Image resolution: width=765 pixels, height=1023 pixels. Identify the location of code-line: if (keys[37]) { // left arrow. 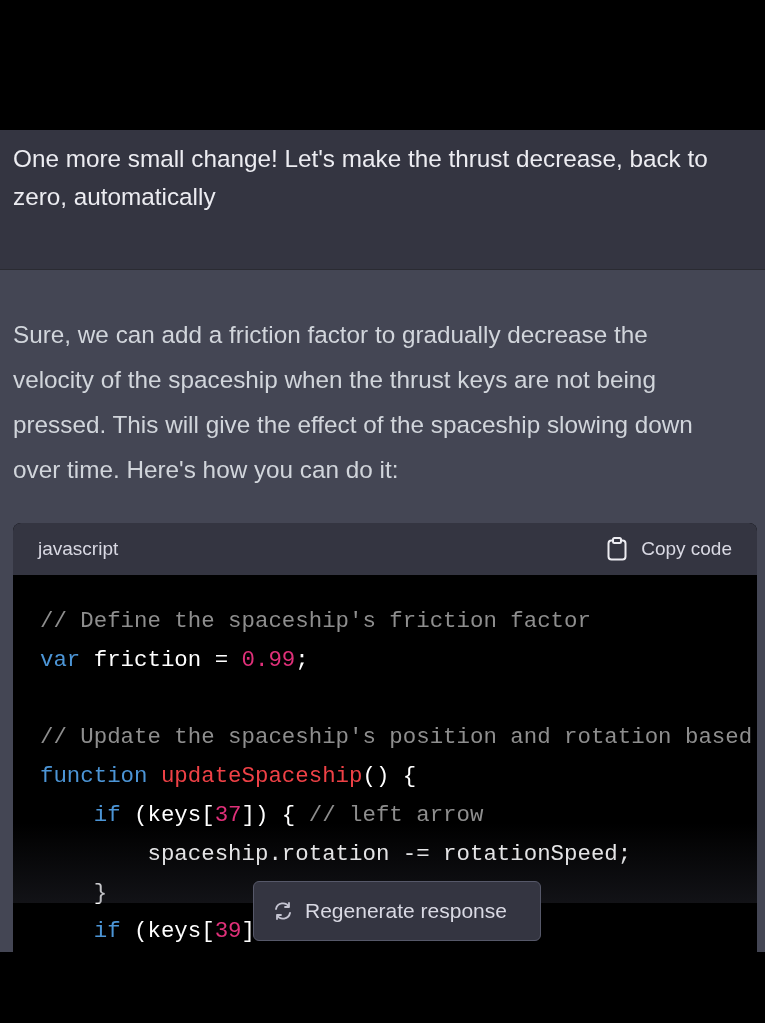
(288, 815).